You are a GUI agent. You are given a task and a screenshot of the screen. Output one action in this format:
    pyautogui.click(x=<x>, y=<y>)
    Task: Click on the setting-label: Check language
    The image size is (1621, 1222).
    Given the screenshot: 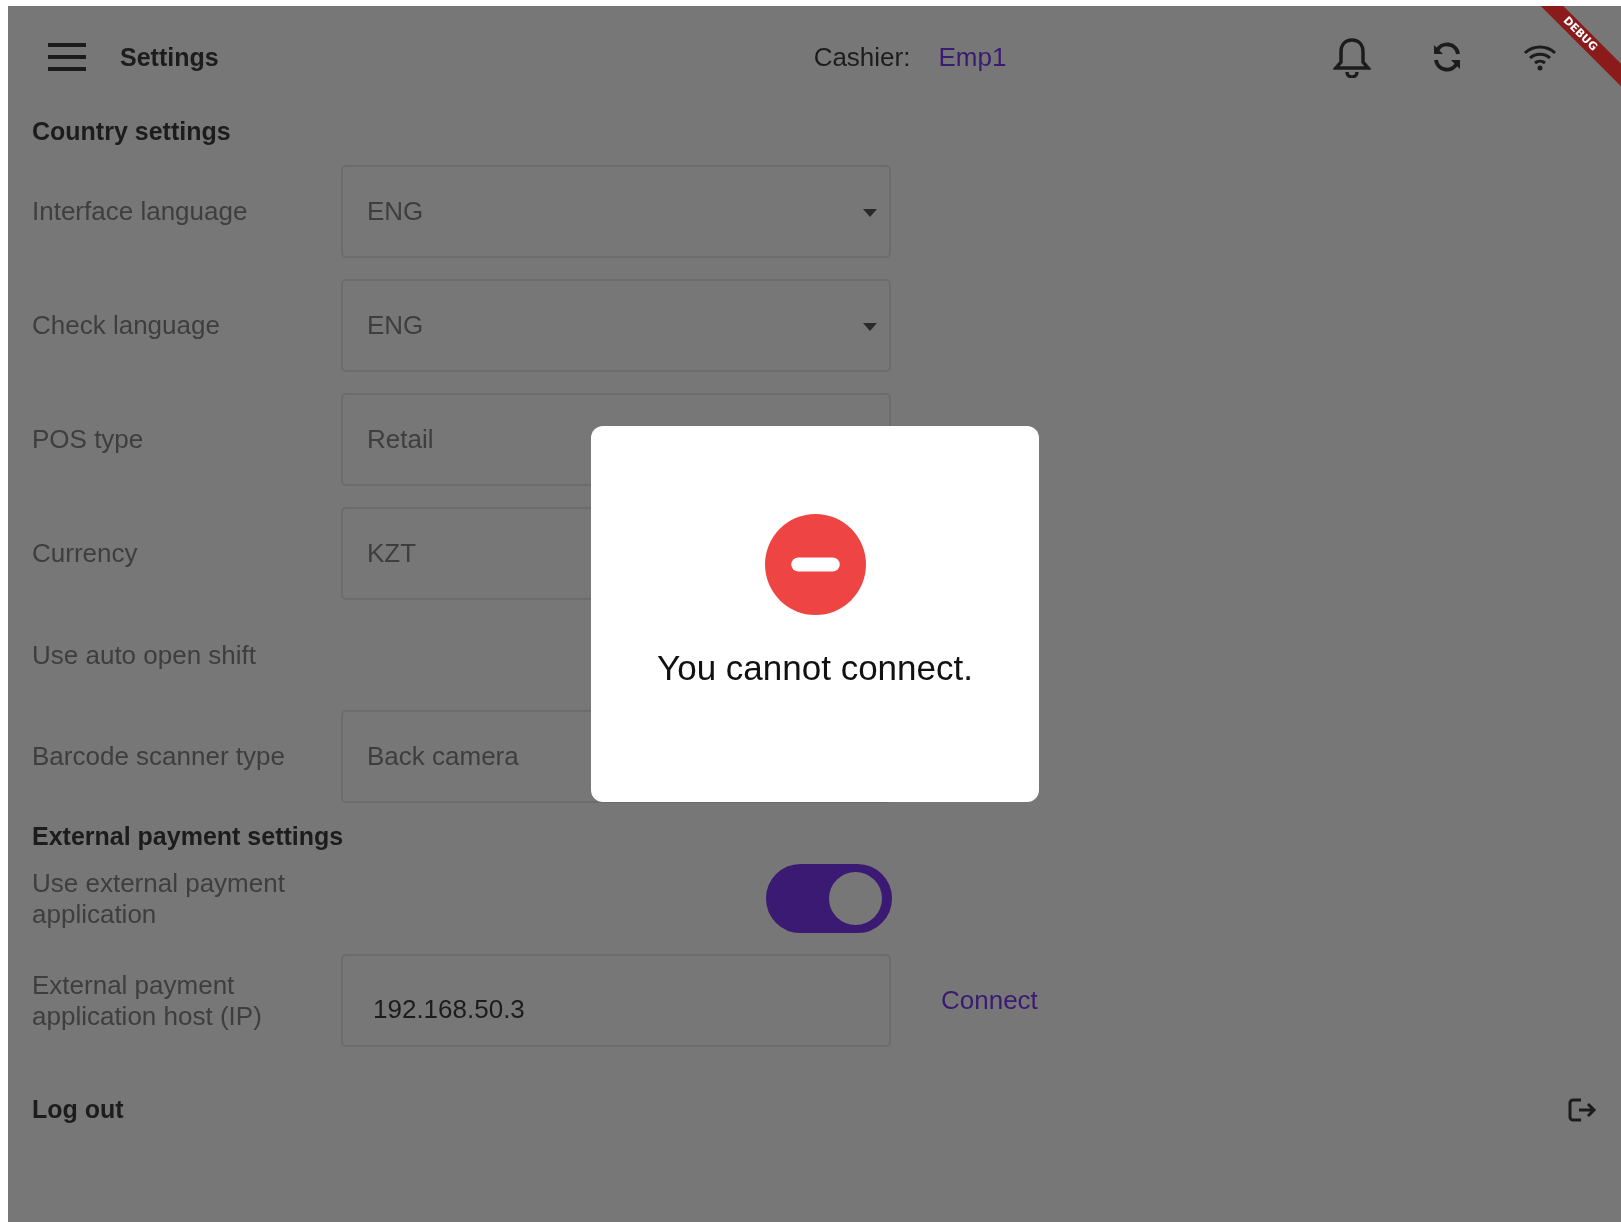 What is the action you would take?
    pyautogui.click(x=126, y=325)
    